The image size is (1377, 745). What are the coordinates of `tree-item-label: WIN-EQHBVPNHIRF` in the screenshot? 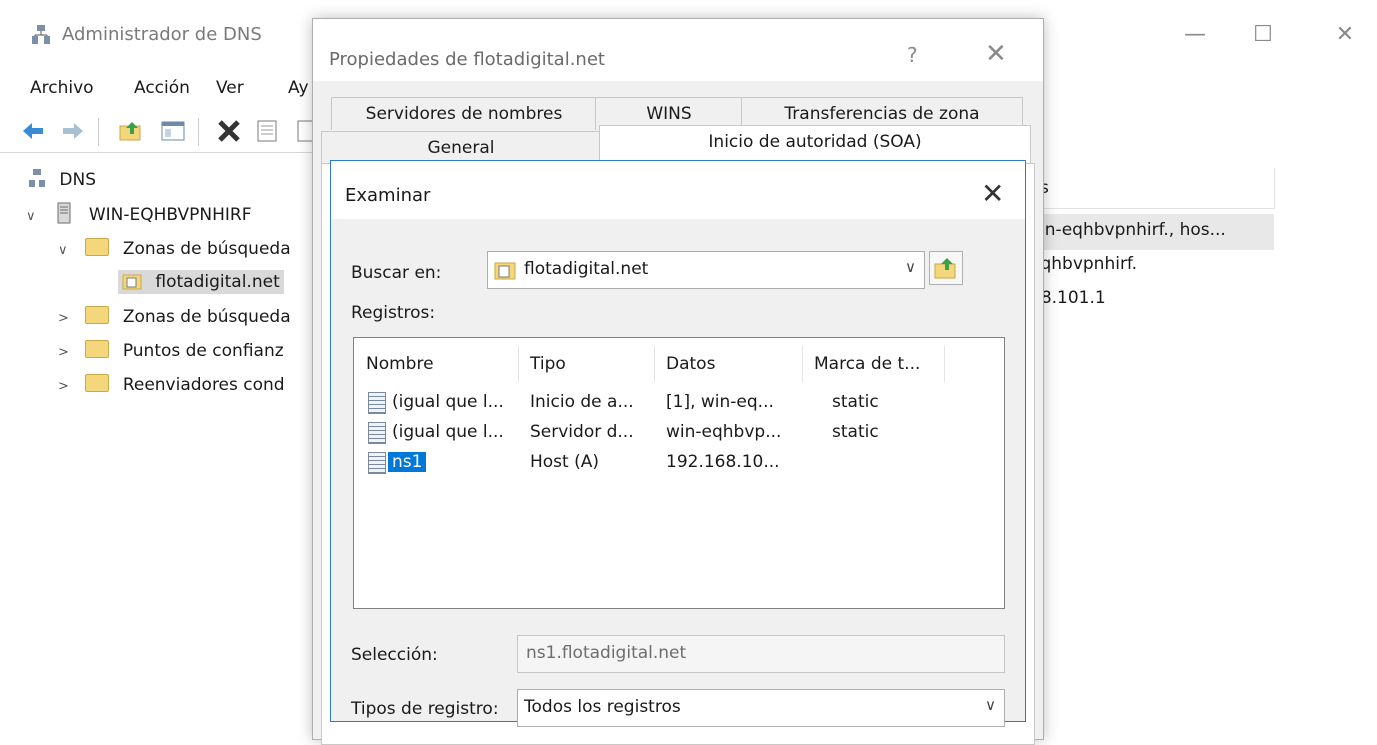 It's located at (170, 215).